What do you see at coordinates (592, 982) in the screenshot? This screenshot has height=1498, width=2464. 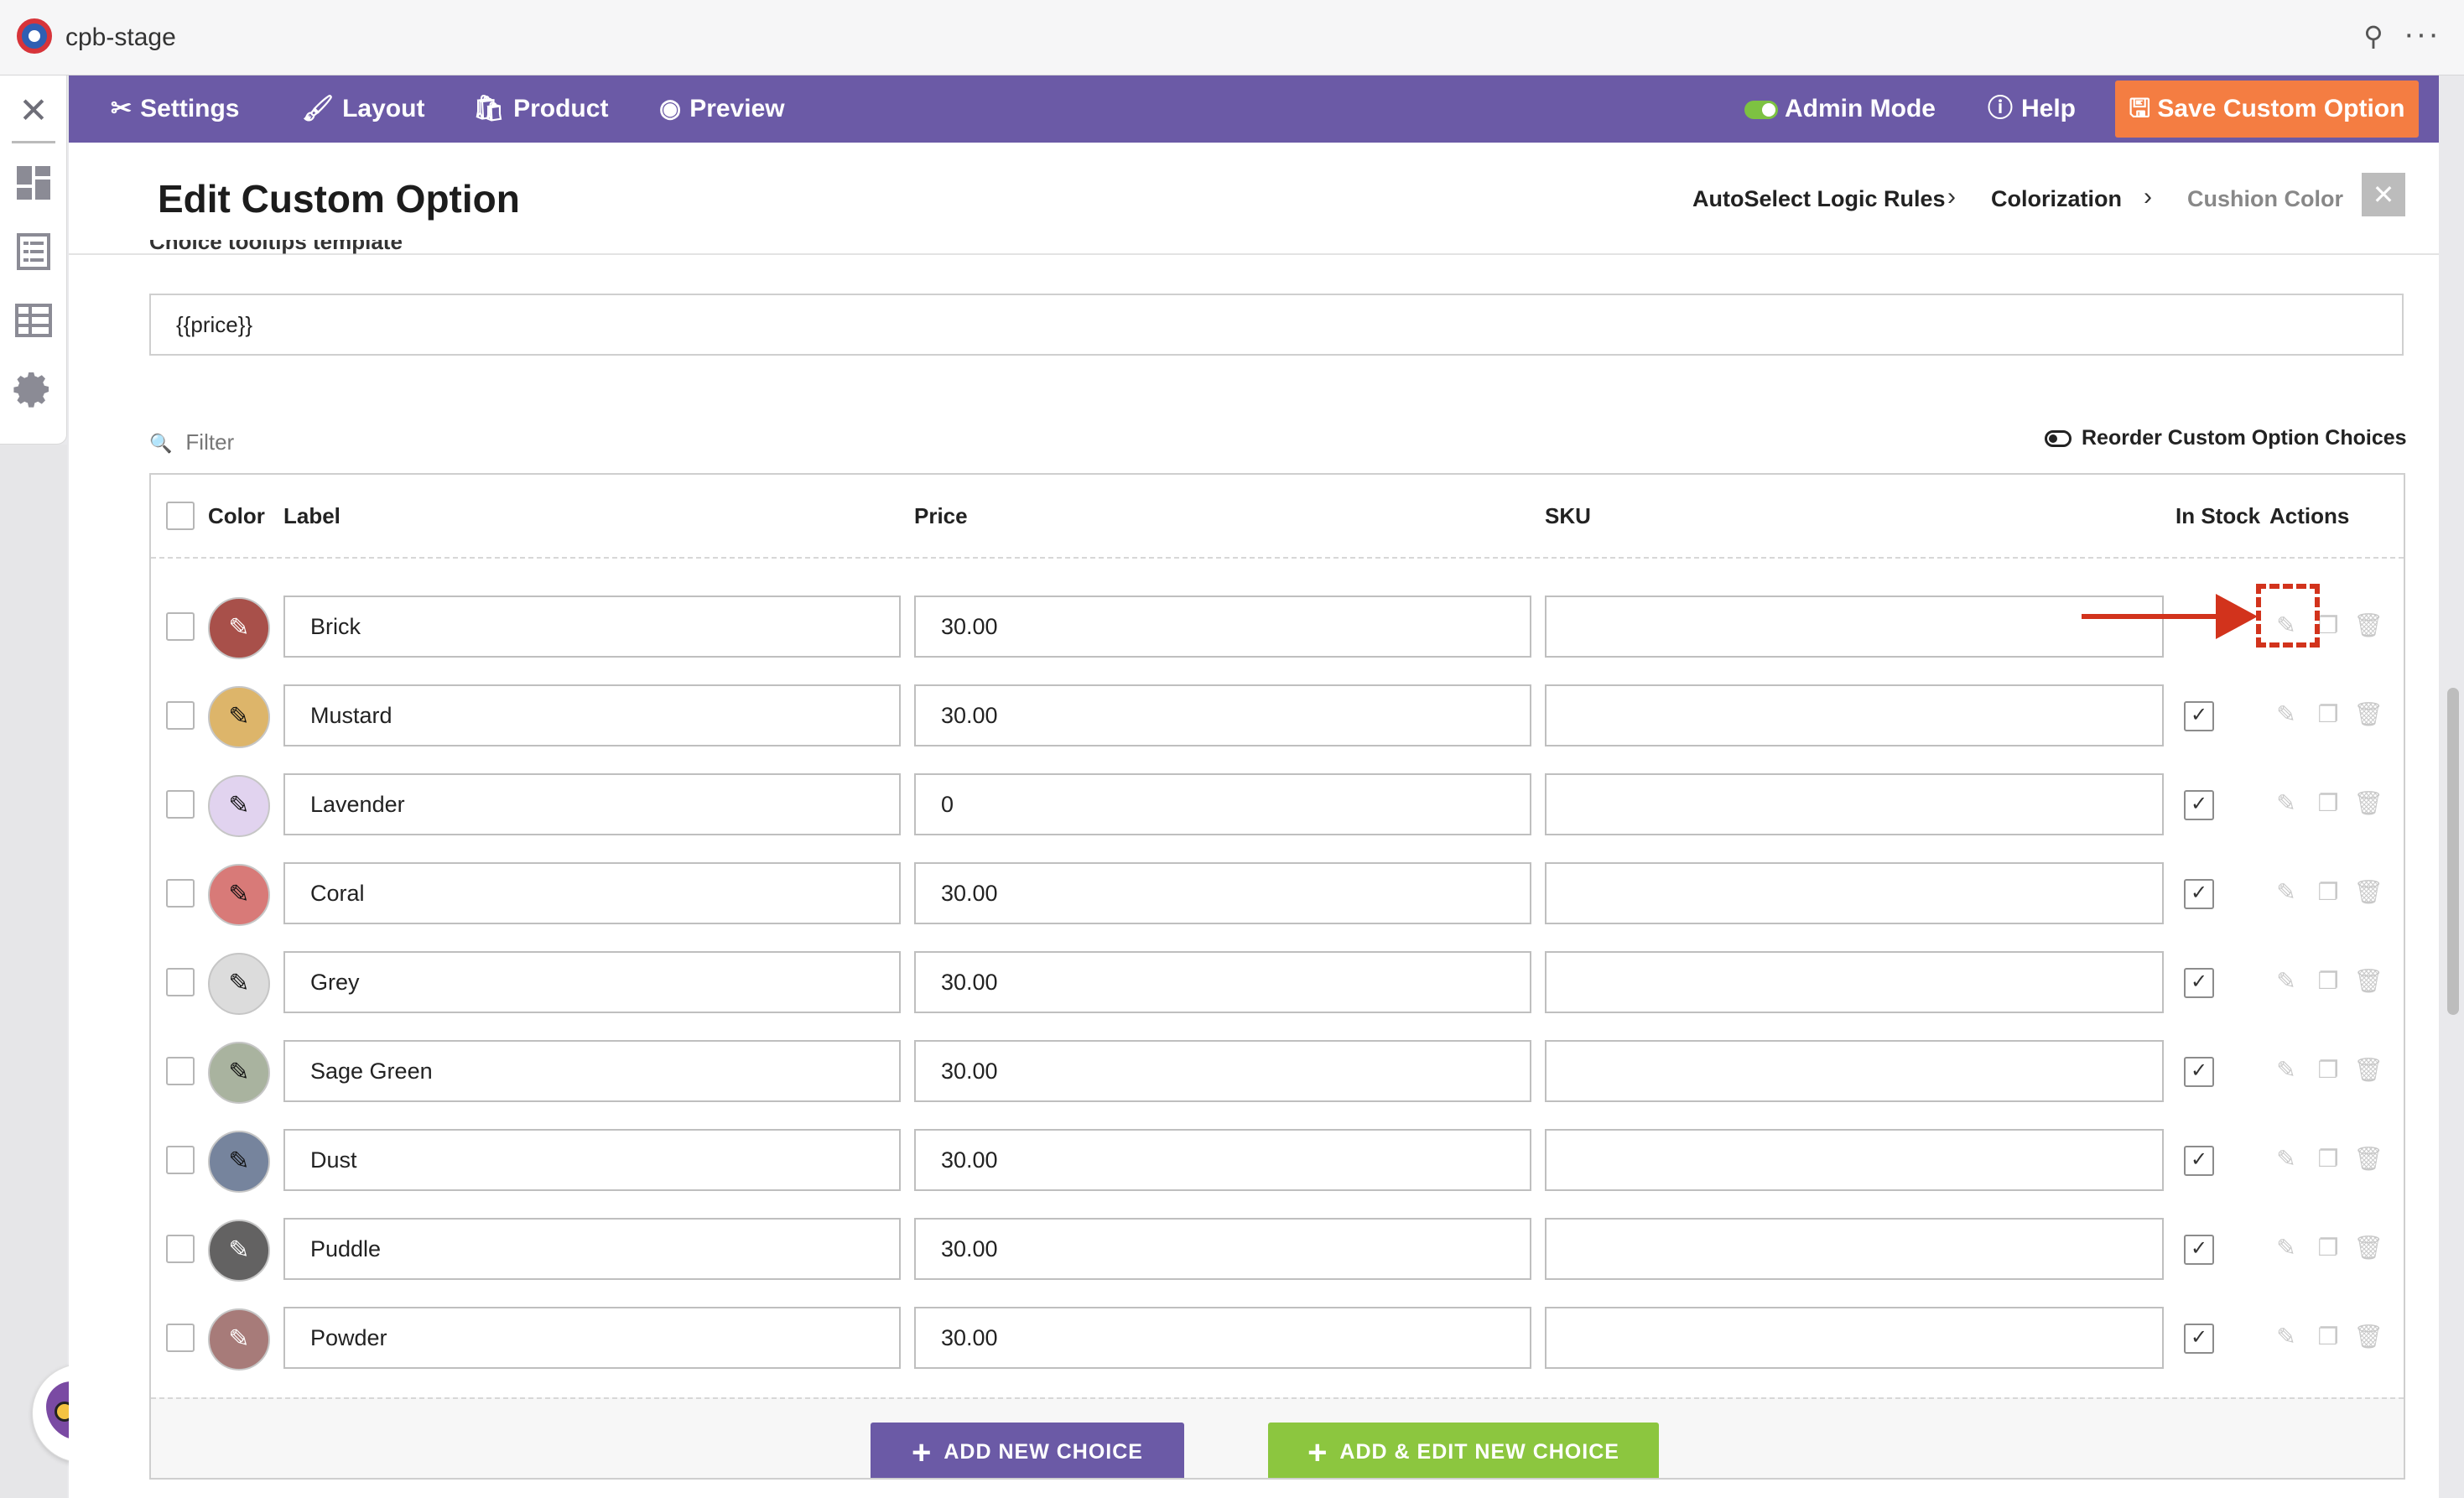 I see `label-input: Grey` at bounding box center [592, 982].